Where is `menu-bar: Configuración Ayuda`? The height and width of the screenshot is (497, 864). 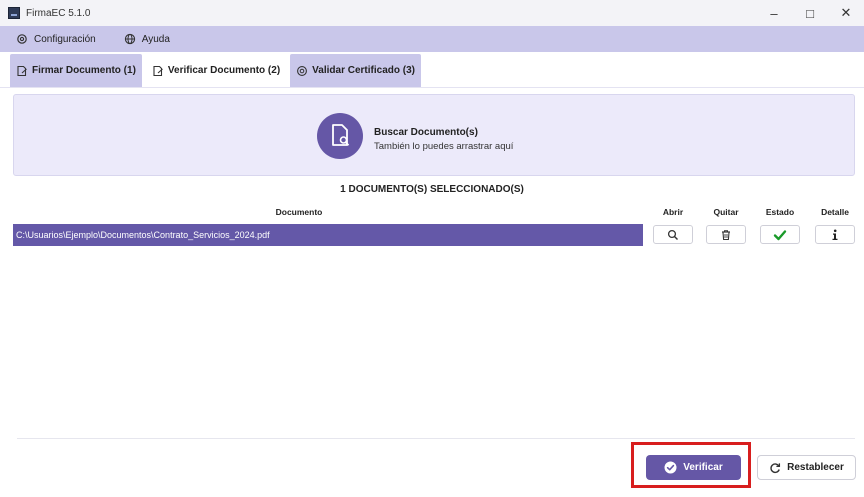
menu-bar: Configuración Ayuda is located at coordinates (432, 39).